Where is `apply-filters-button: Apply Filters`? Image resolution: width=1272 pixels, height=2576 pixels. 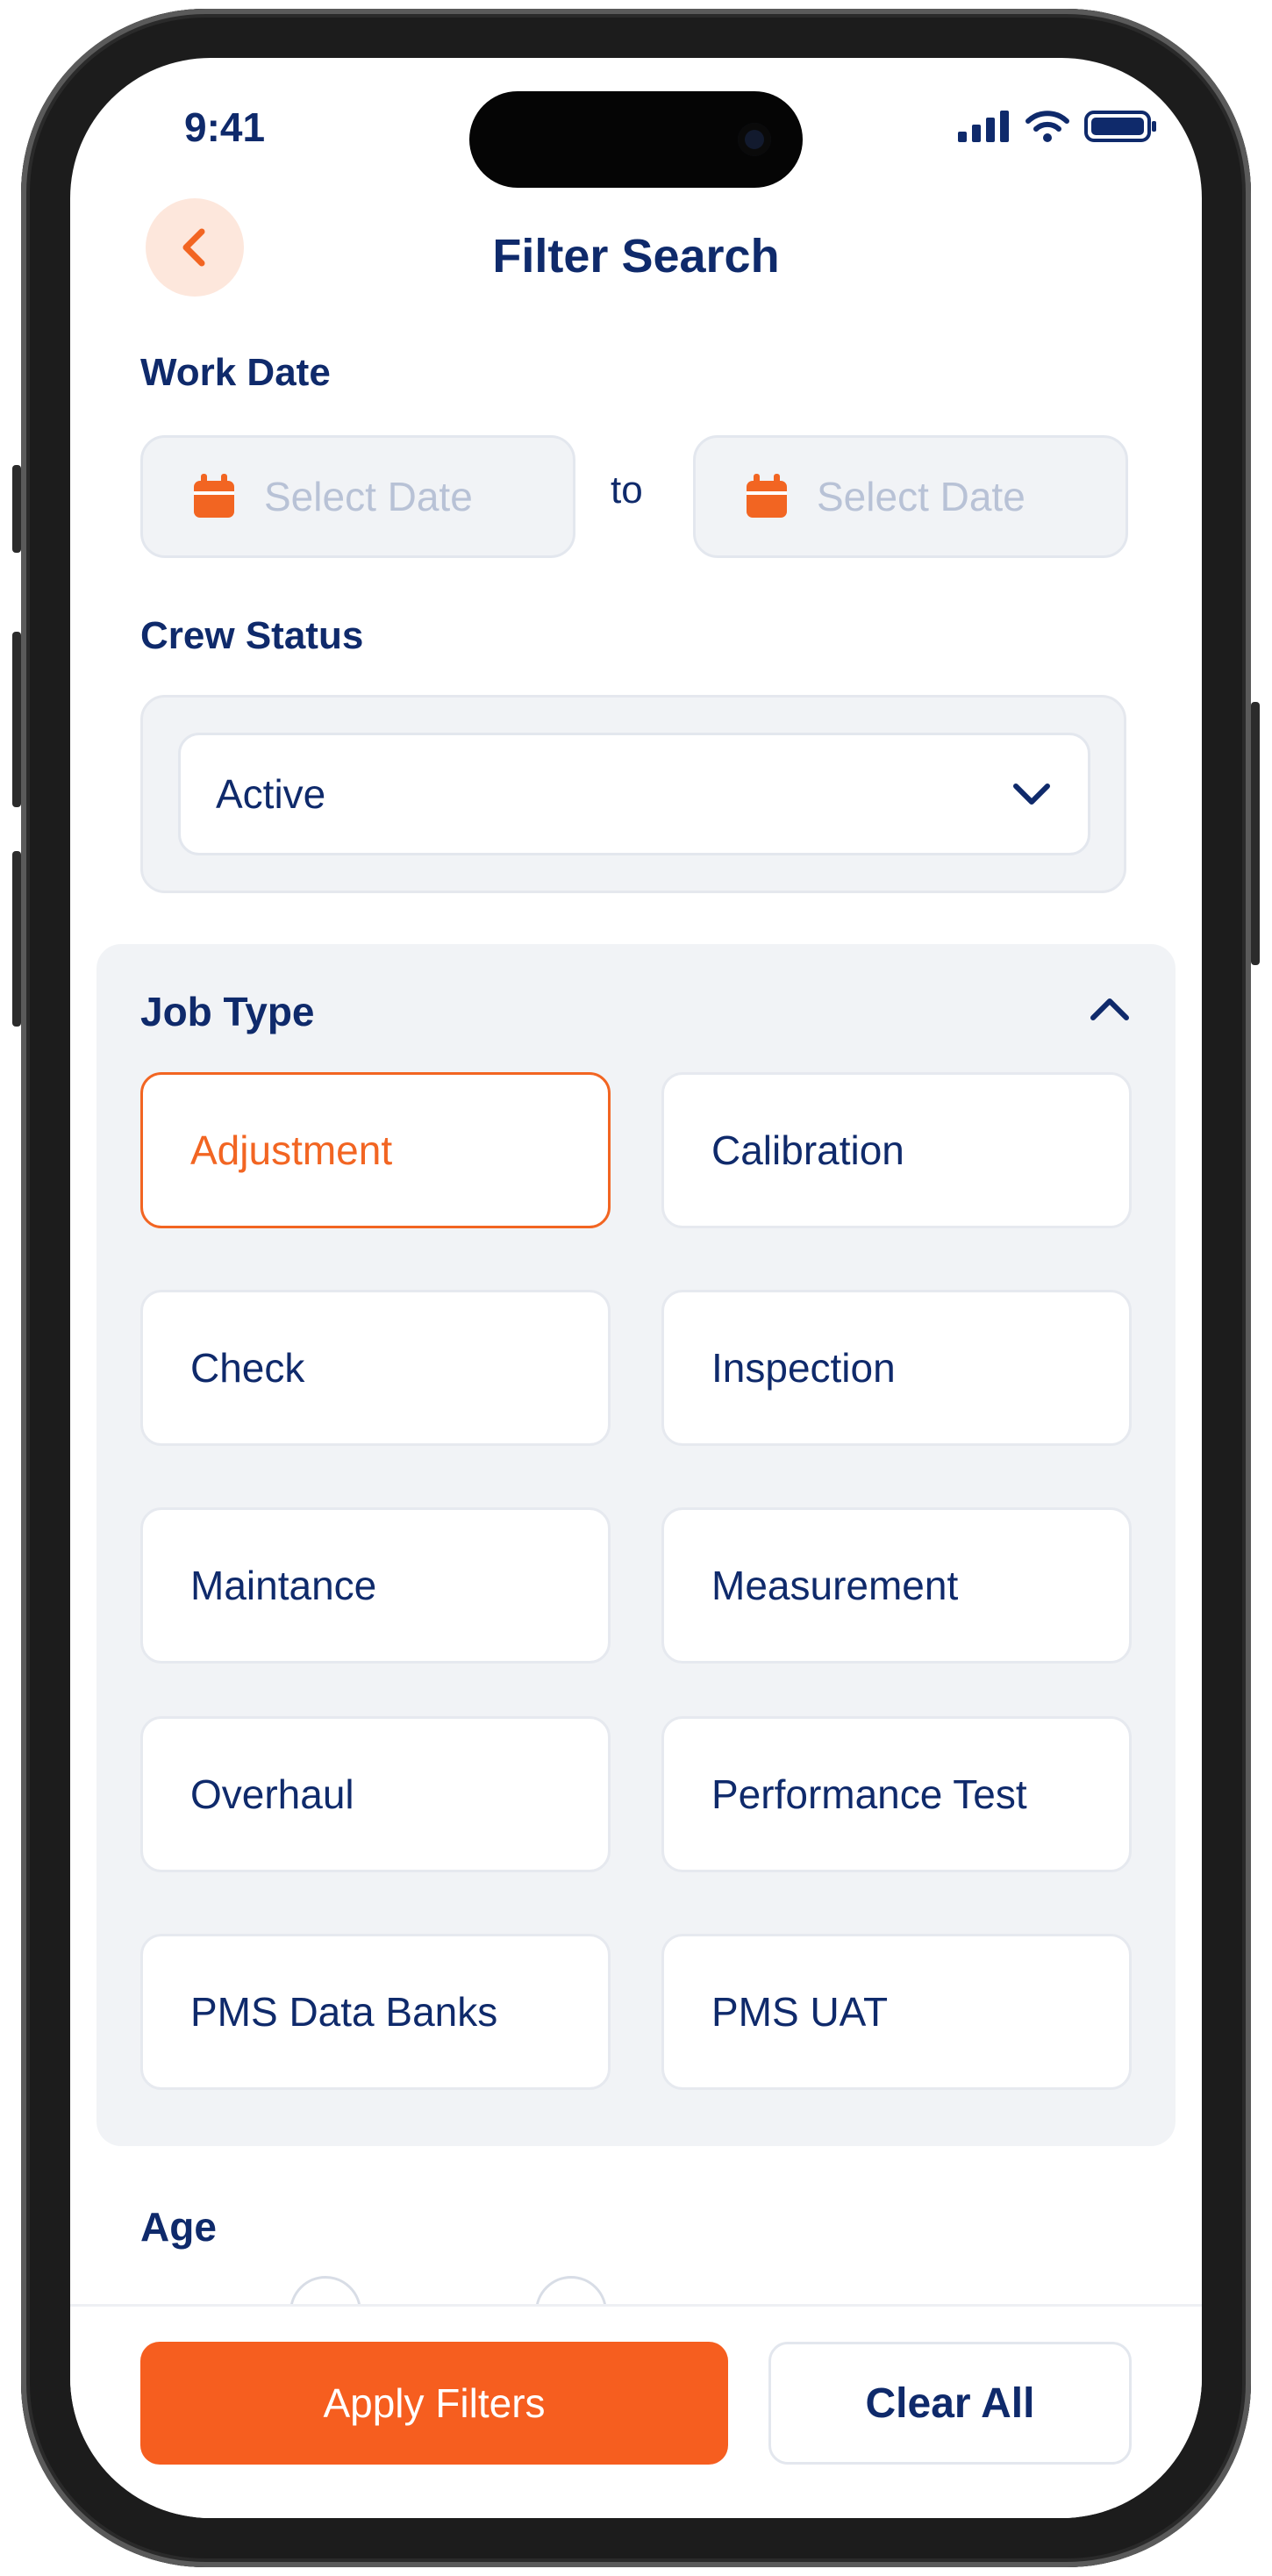 apply-filters-button: Apply Filters is located at coordinates (434, 2403).